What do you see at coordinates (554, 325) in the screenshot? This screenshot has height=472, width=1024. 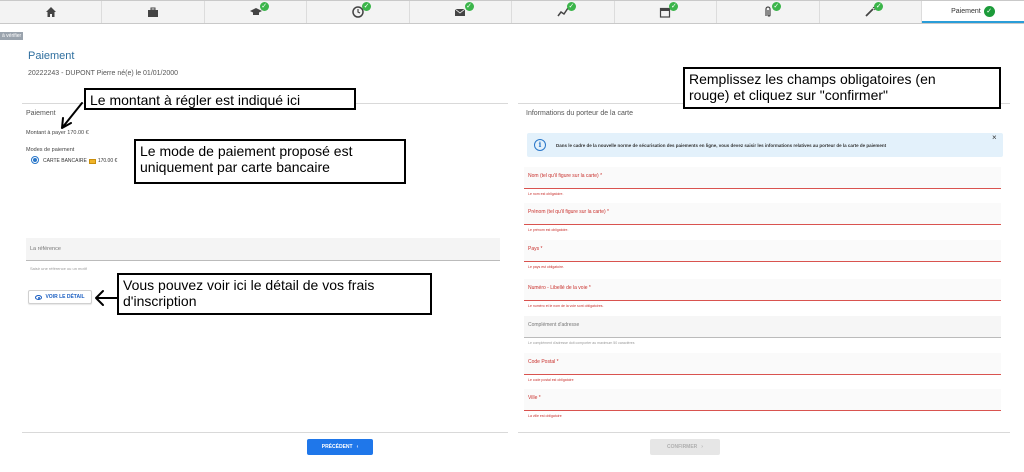 I see `field-label: Complément d'adresse` at bounding box center [554, 325].